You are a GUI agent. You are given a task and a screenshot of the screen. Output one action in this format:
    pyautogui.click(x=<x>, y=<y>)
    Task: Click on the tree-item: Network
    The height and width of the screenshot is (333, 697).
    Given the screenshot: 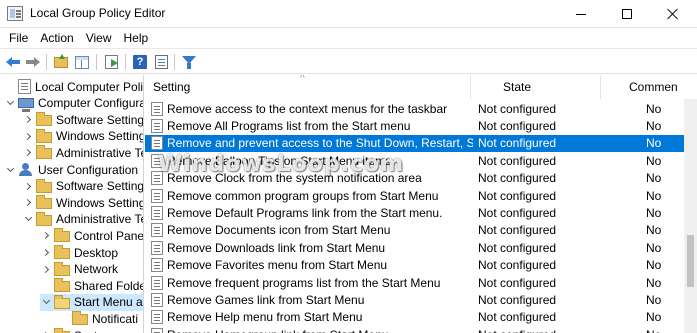 What is the action you would take?
    pyautogui.click(x=79, y=269)
    